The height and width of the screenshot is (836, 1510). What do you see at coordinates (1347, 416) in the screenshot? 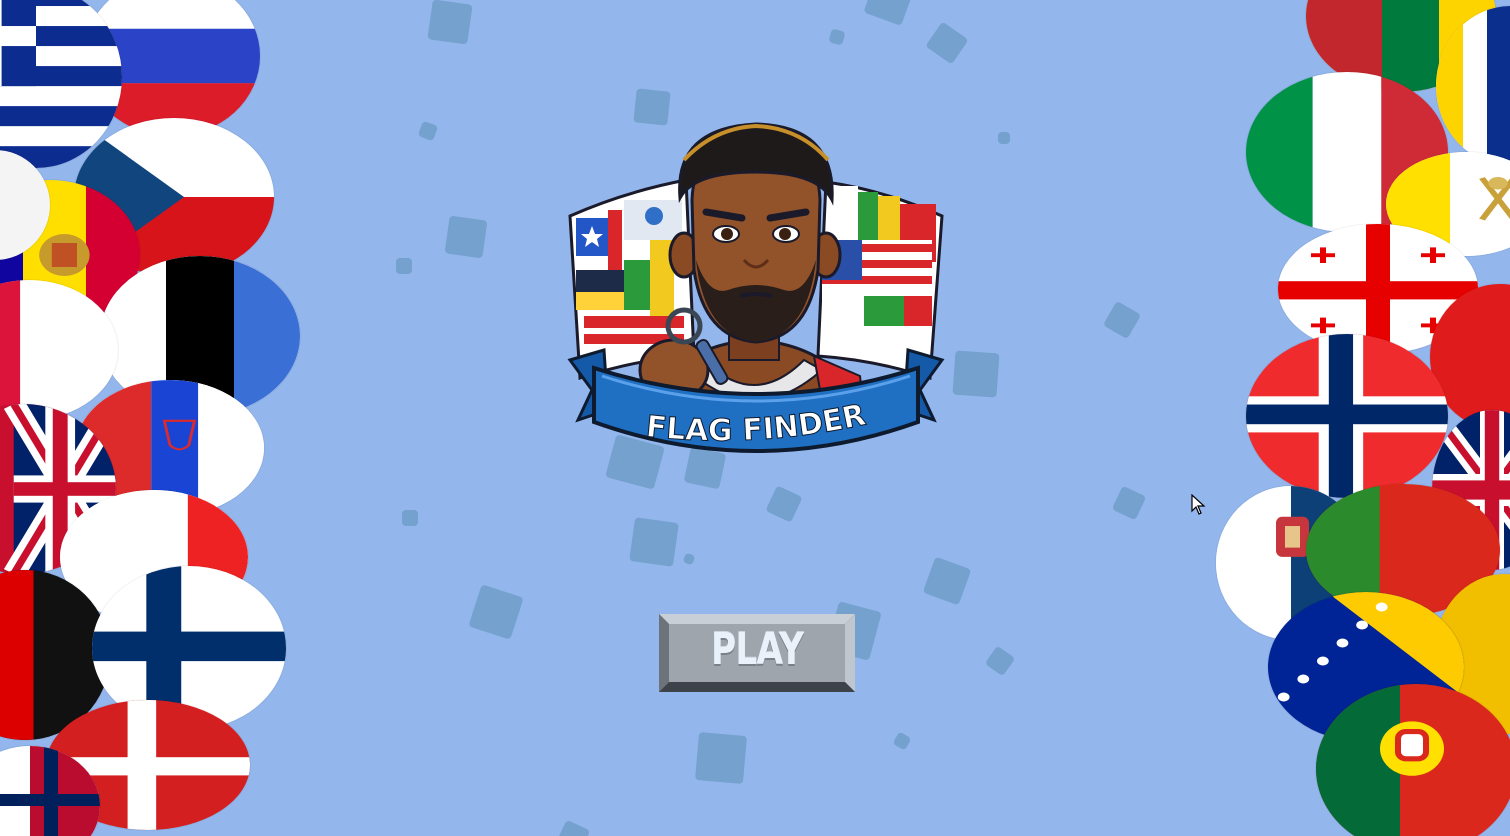
I see `flag-norway-icon` at bounding box center [1347, 416].